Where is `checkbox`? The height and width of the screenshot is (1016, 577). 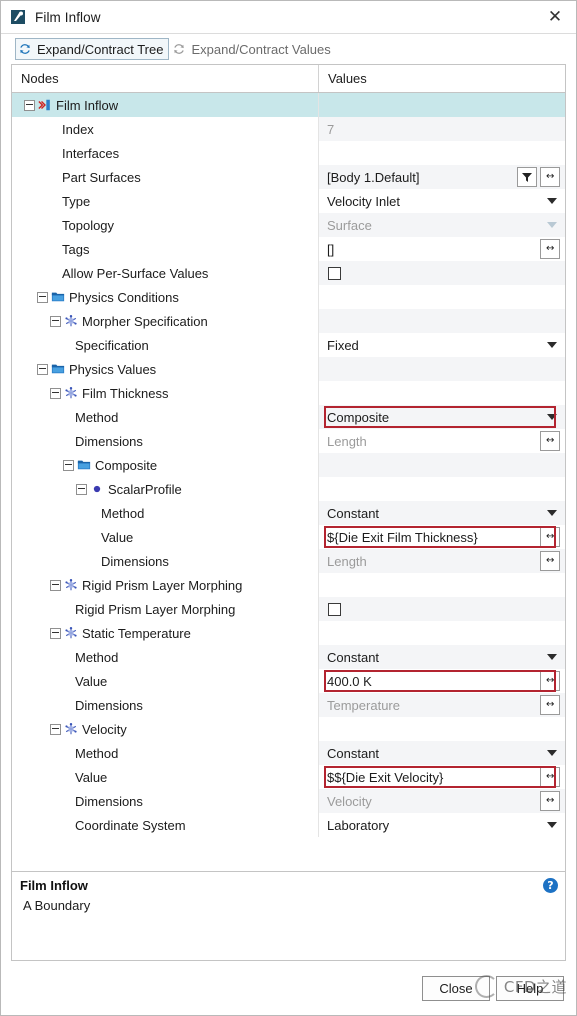
checkbox is located at coordinates (334, 609).